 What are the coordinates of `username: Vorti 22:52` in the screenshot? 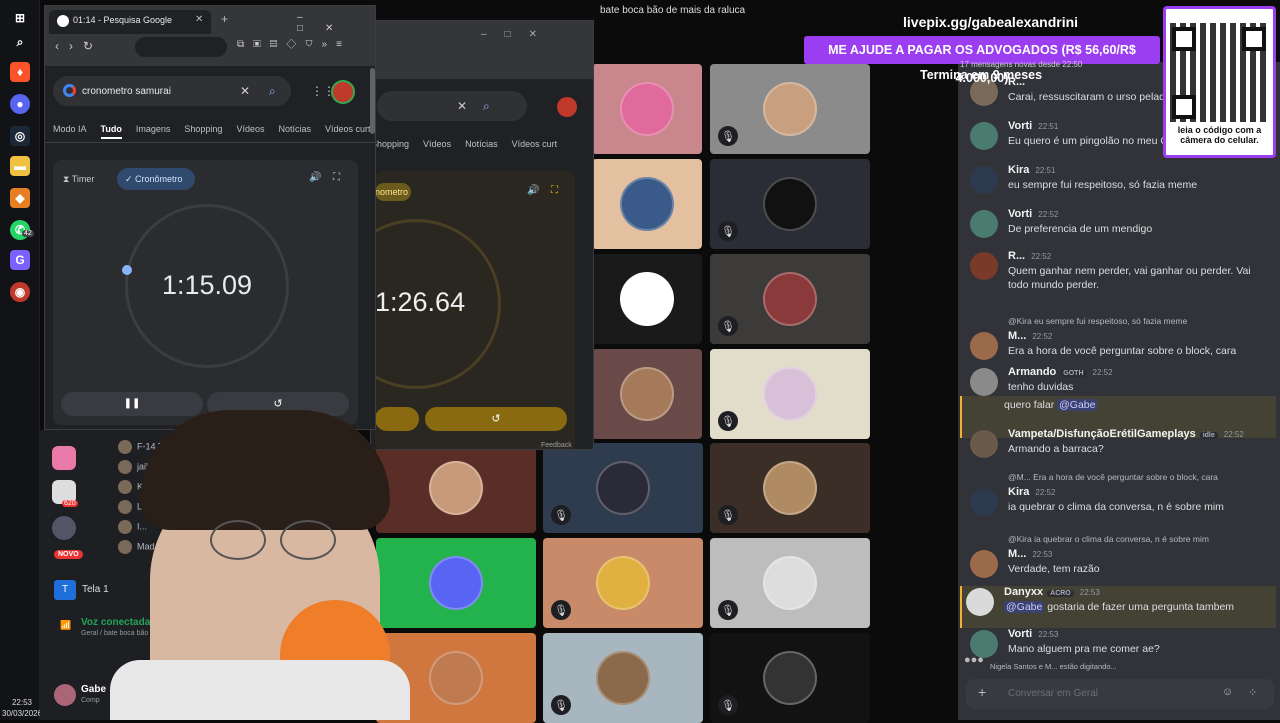 It's located at (1033, 214).